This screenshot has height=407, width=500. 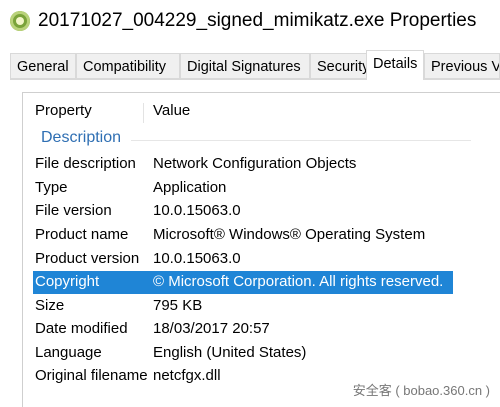 What do you see at coordinates (395, 65) in the screenshot?
I see `tab-details: Details` at bounding box center [395, 65].